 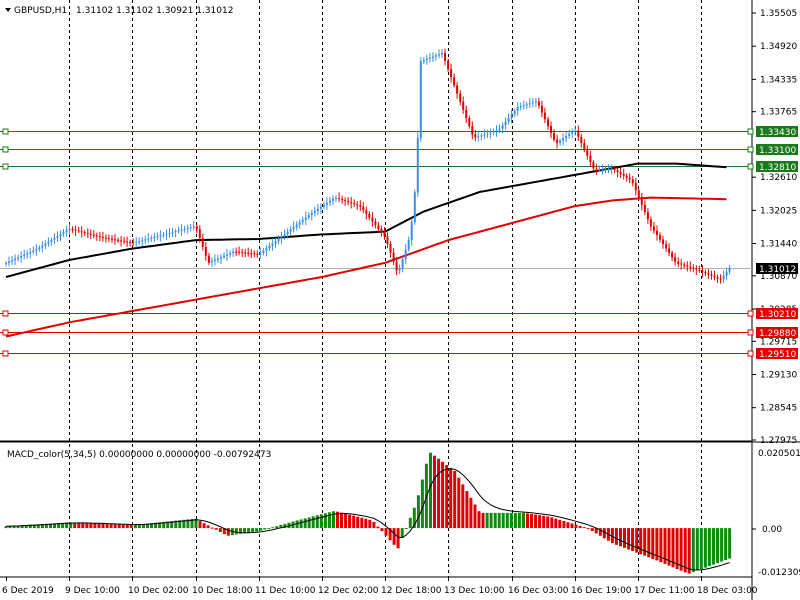 I want to click on price-tick-label: 1.35505, so click(x=778, y=14).